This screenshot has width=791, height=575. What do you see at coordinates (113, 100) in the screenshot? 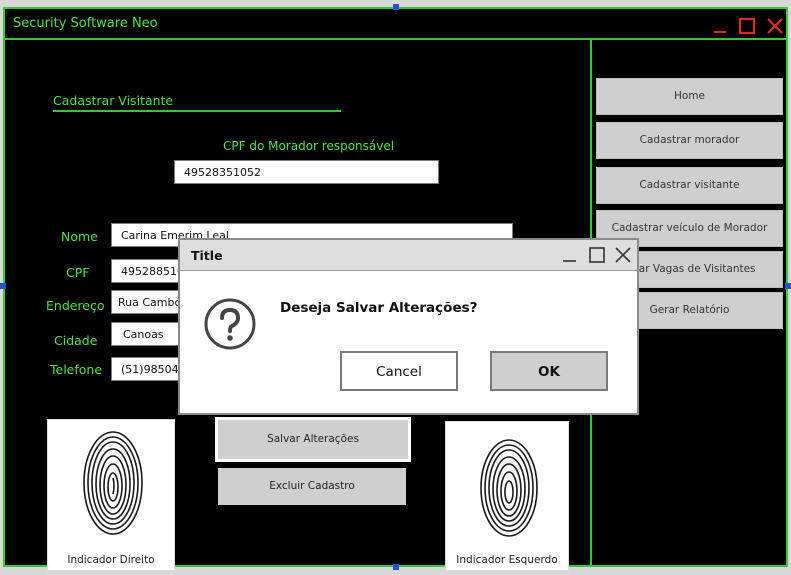
I see `section-title: Cadastrar Visitante` at bounding box center [113, 100].